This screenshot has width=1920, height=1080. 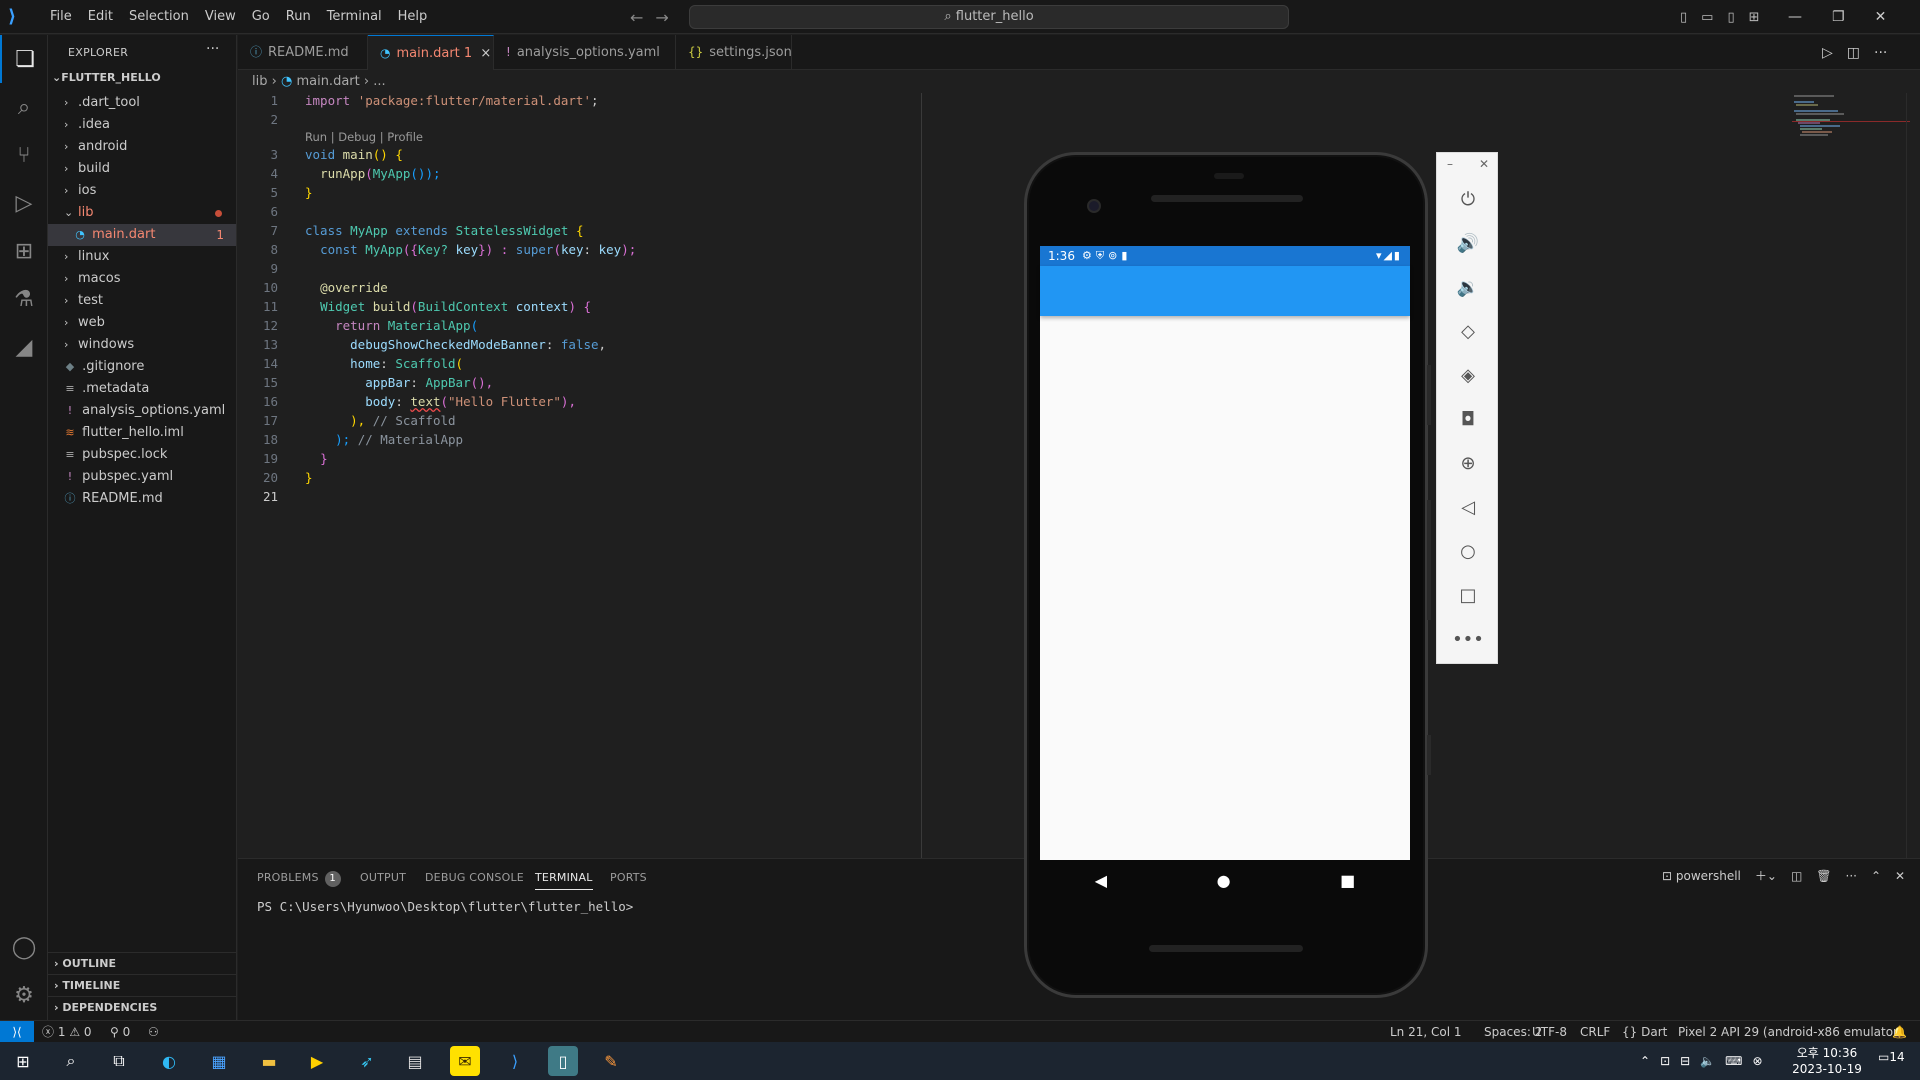 What do you see at coordinates (261, 17) in the screenshot?
I see `menu-go: Go` at bounding box center [261, 17].